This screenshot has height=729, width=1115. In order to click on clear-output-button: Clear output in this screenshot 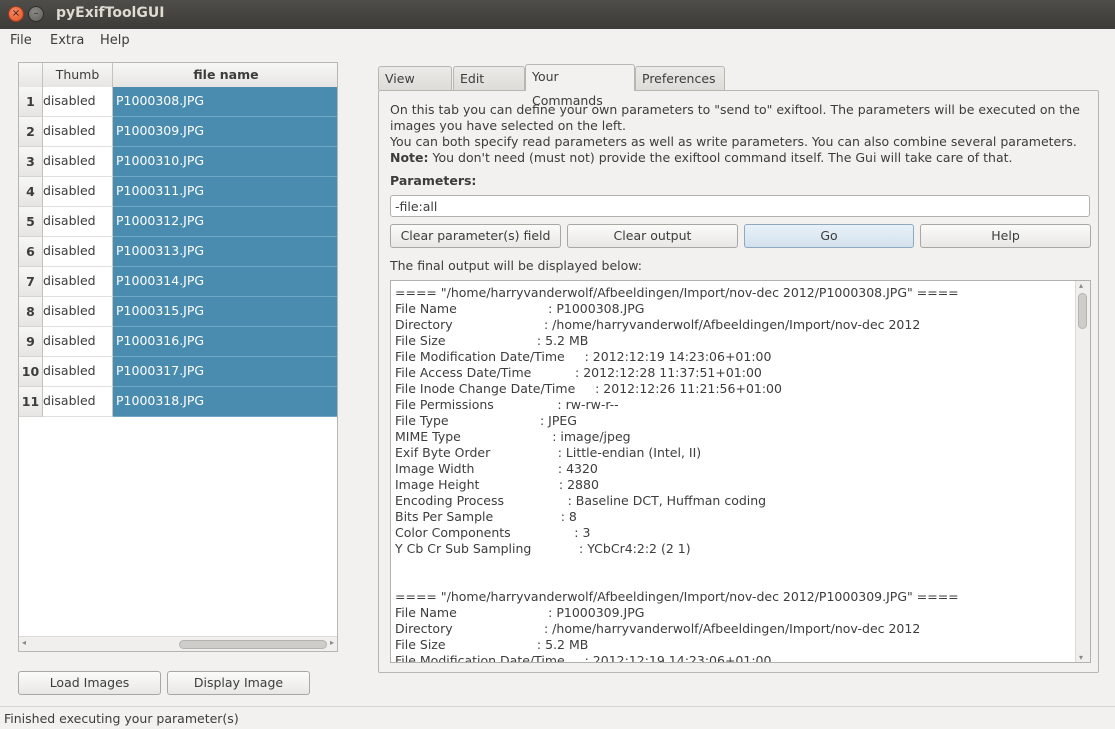, I will do `click(652, 236)`.